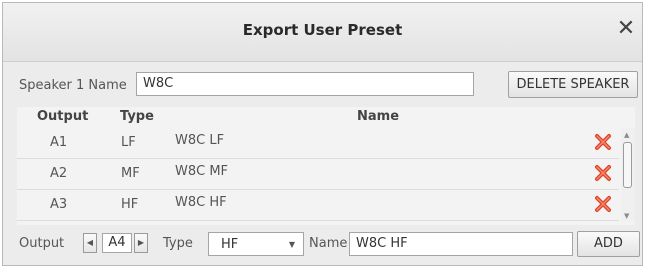 Image resolution: width=647 pixels, height=270 pixels. I want to click on row-name: W8C HF, so click(201, 202).